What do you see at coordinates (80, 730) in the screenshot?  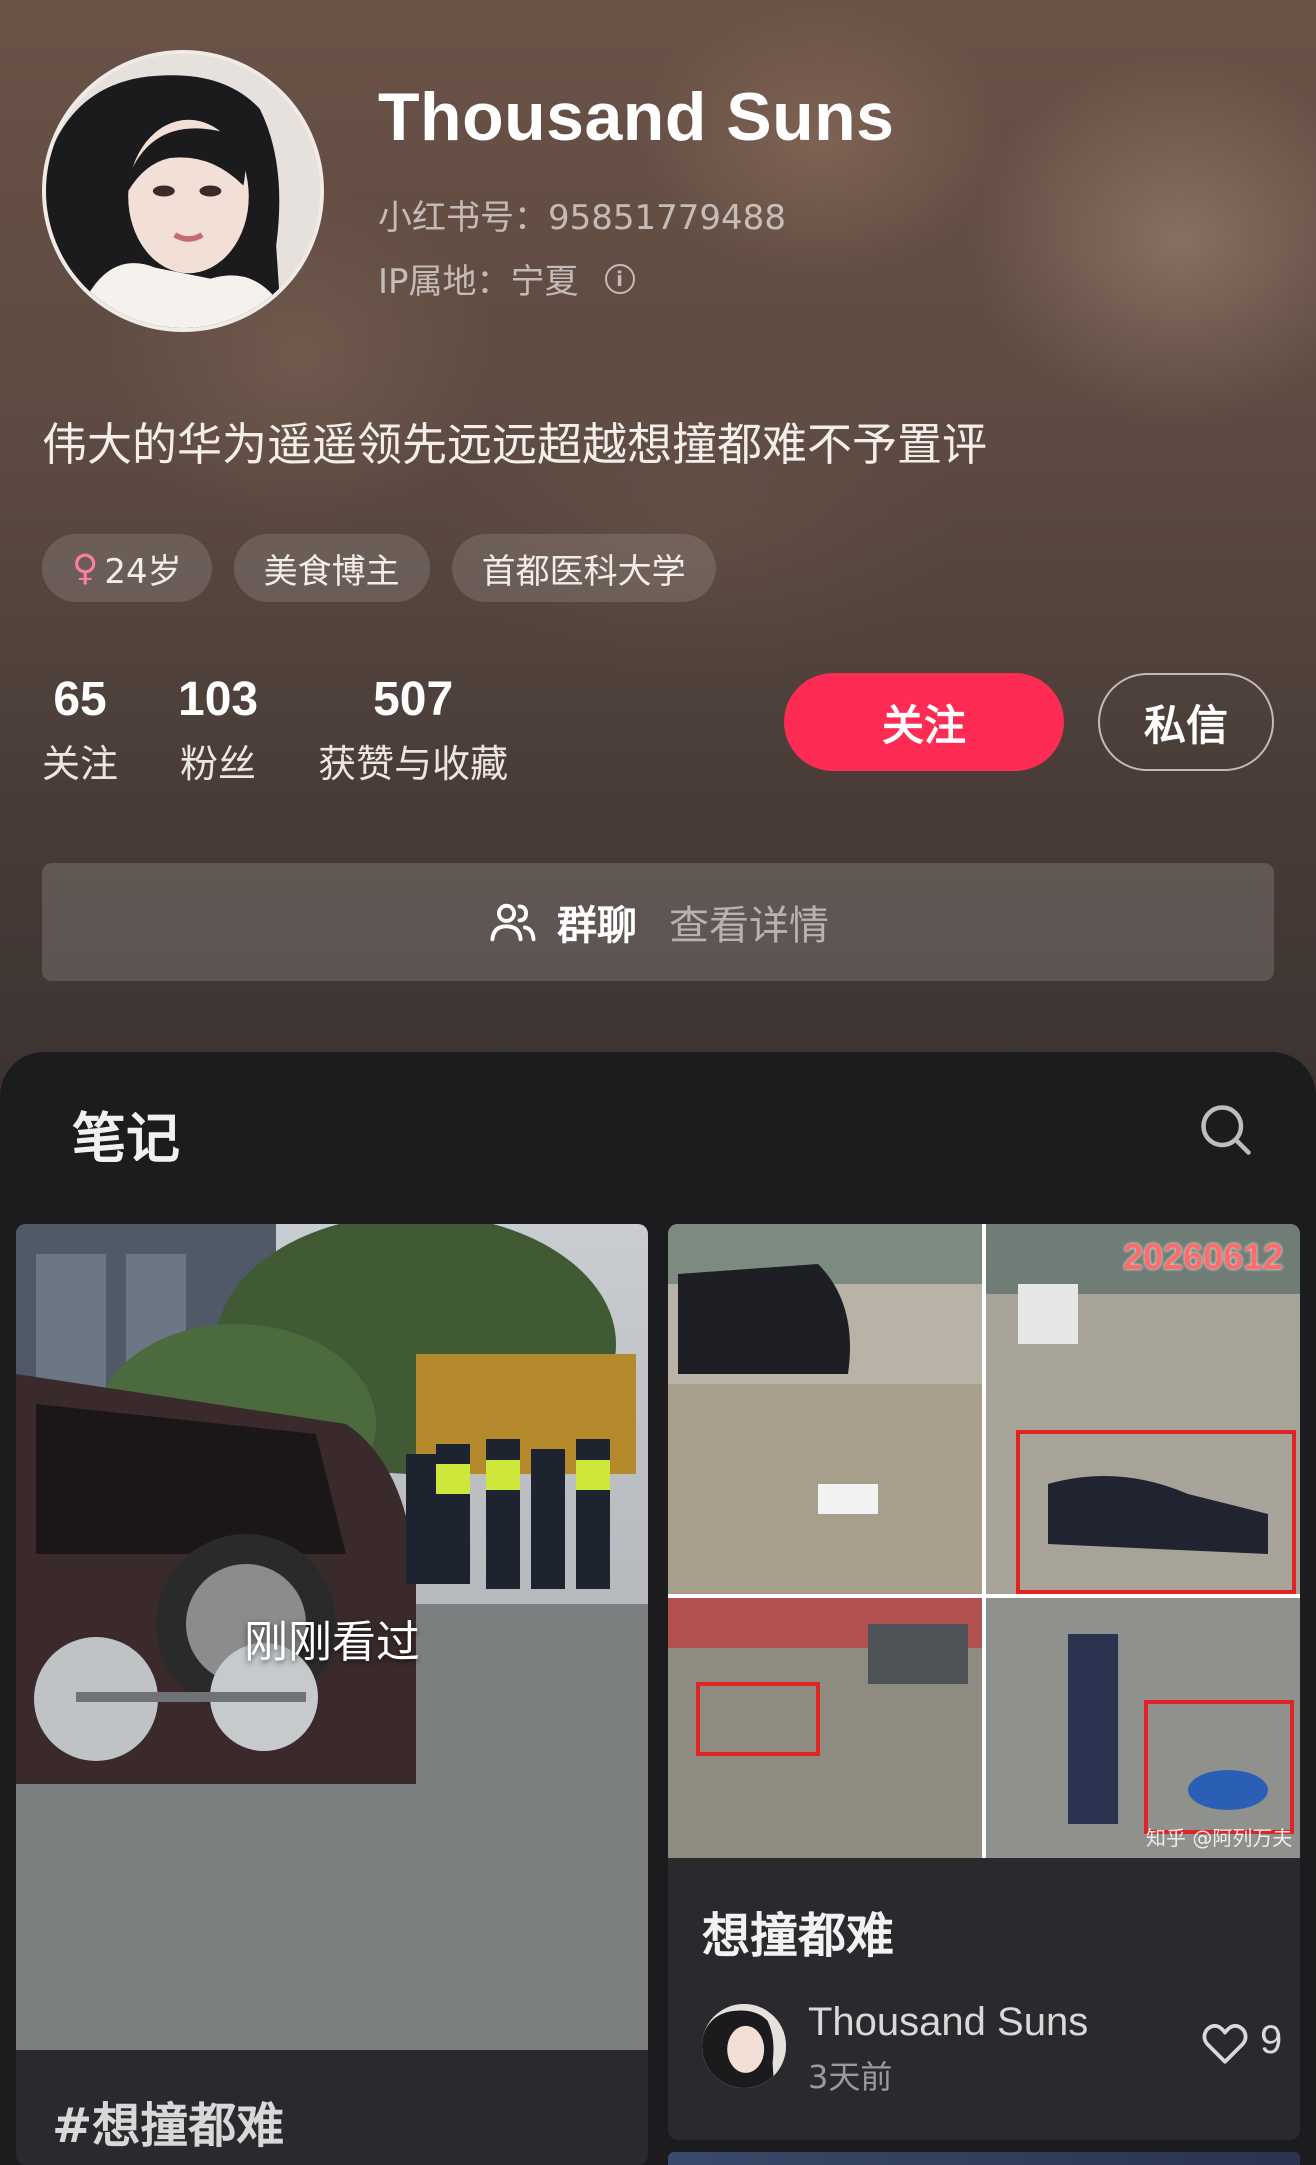 I see `stat-following: 65 关注` at bounding box center [80, 730].